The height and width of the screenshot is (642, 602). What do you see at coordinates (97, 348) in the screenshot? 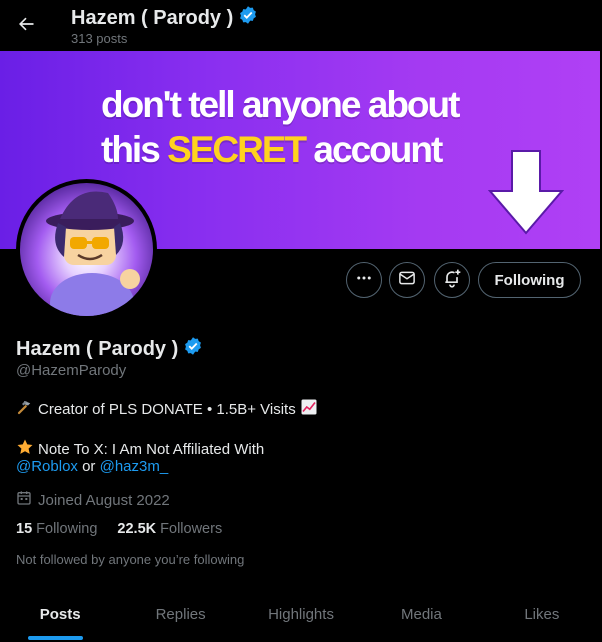
I see `profile-name-text: Hazem ( Parody )` at bounding box center [97, 348].